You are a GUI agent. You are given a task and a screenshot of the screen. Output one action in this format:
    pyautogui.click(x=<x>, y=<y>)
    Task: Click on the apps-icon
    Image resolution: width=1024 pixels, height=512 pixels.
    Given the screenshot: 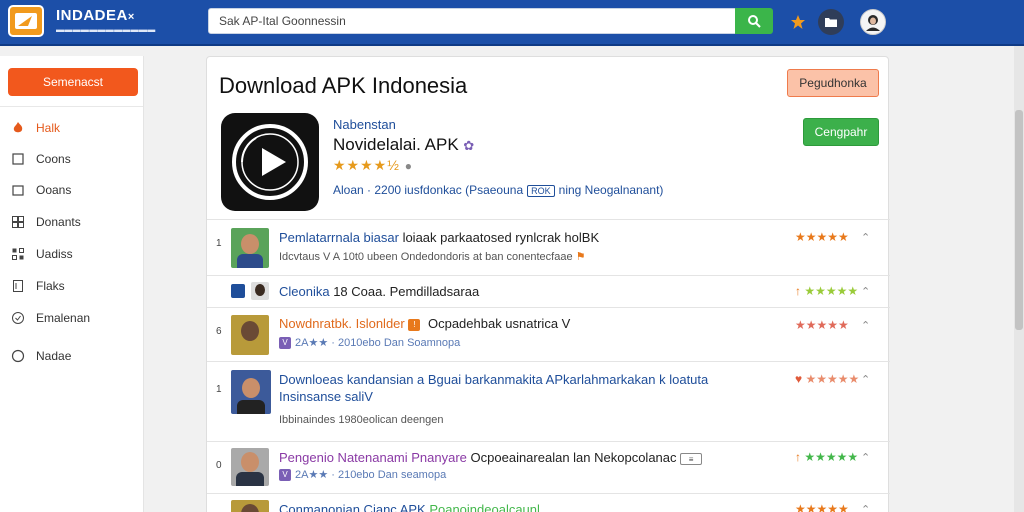 What is the action you would take?
    pyautogui.click(x=18, y=254)
    